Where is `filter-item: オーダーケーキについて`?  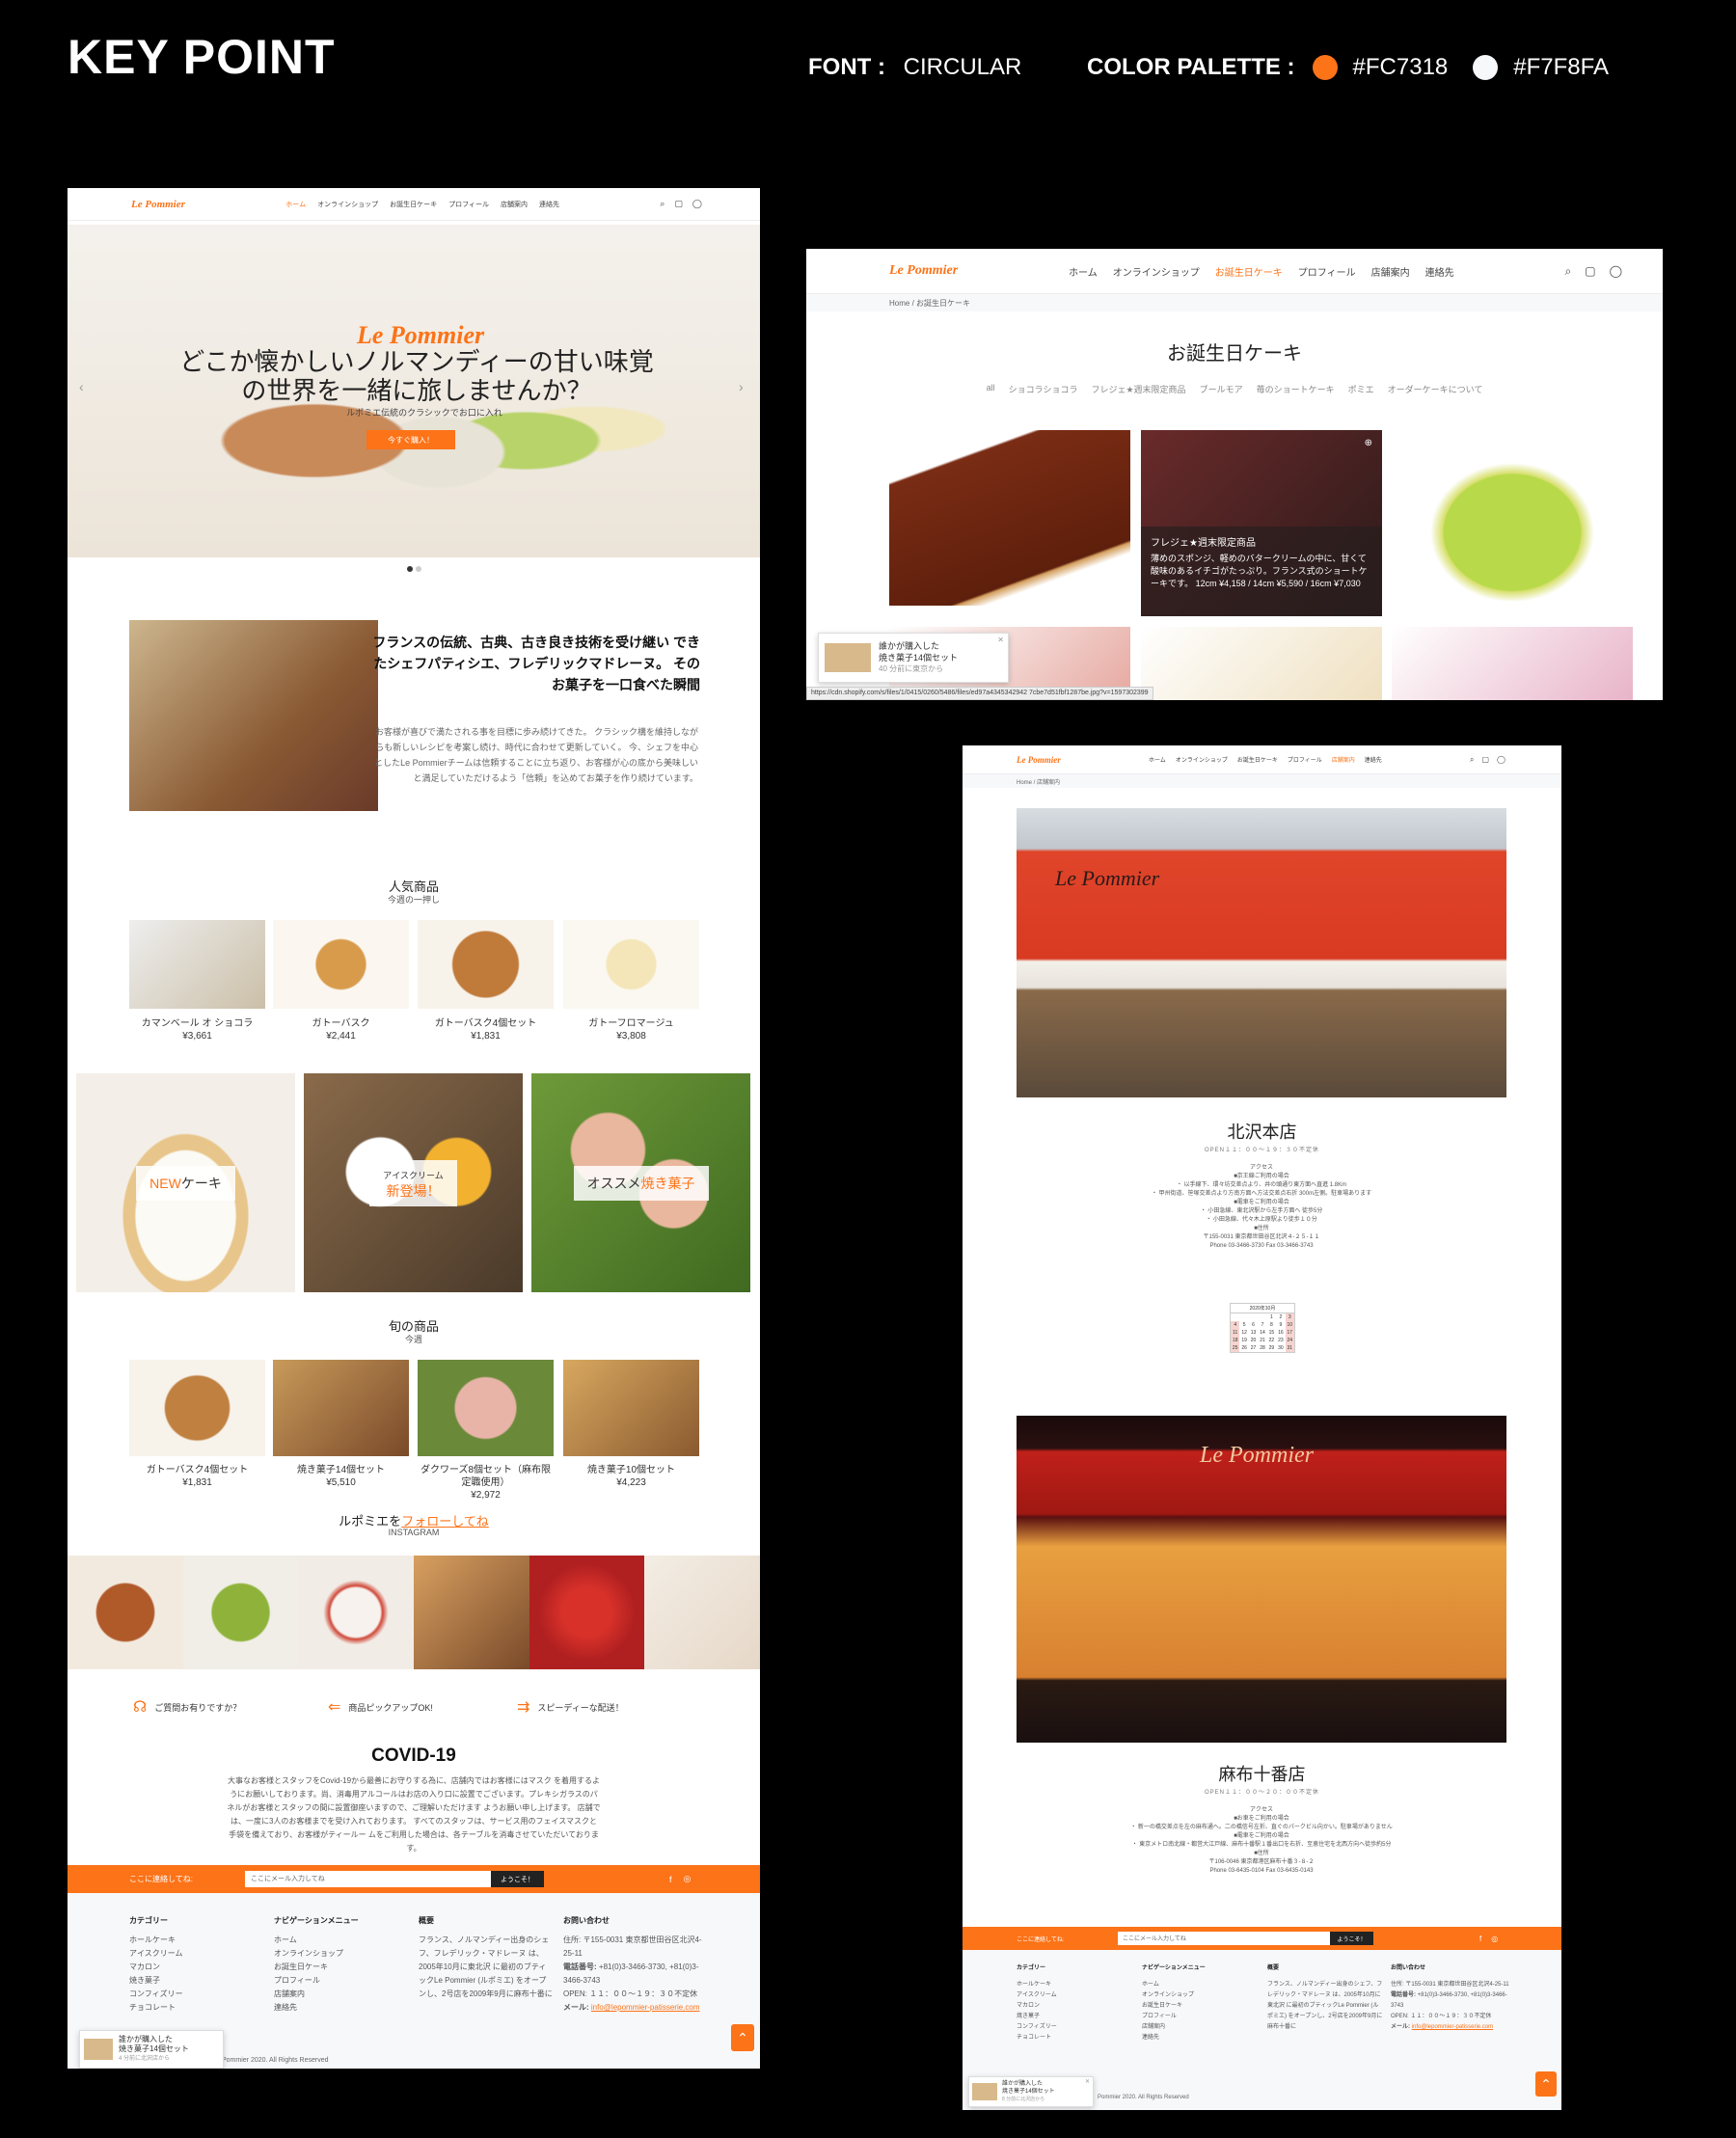 filter-item: オーダーケーキについて is located at coordinates (1436, 389).